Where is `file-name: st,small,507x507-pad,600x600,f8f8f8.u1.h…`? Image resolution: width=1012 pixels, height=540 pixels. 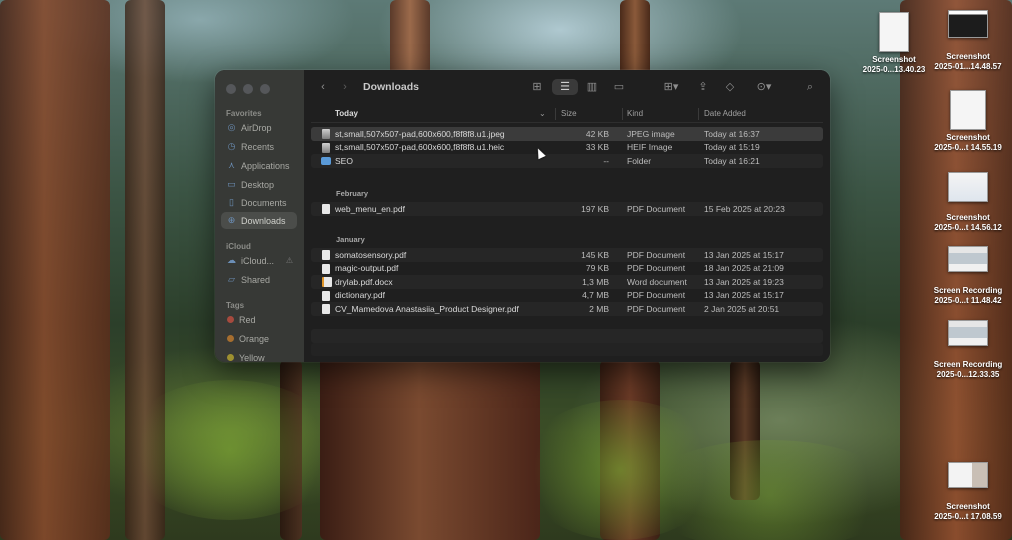 file-name: st,small,507x507-pad,600x600,f8f8f8.u1.h… is located at coordinates (420, 147).